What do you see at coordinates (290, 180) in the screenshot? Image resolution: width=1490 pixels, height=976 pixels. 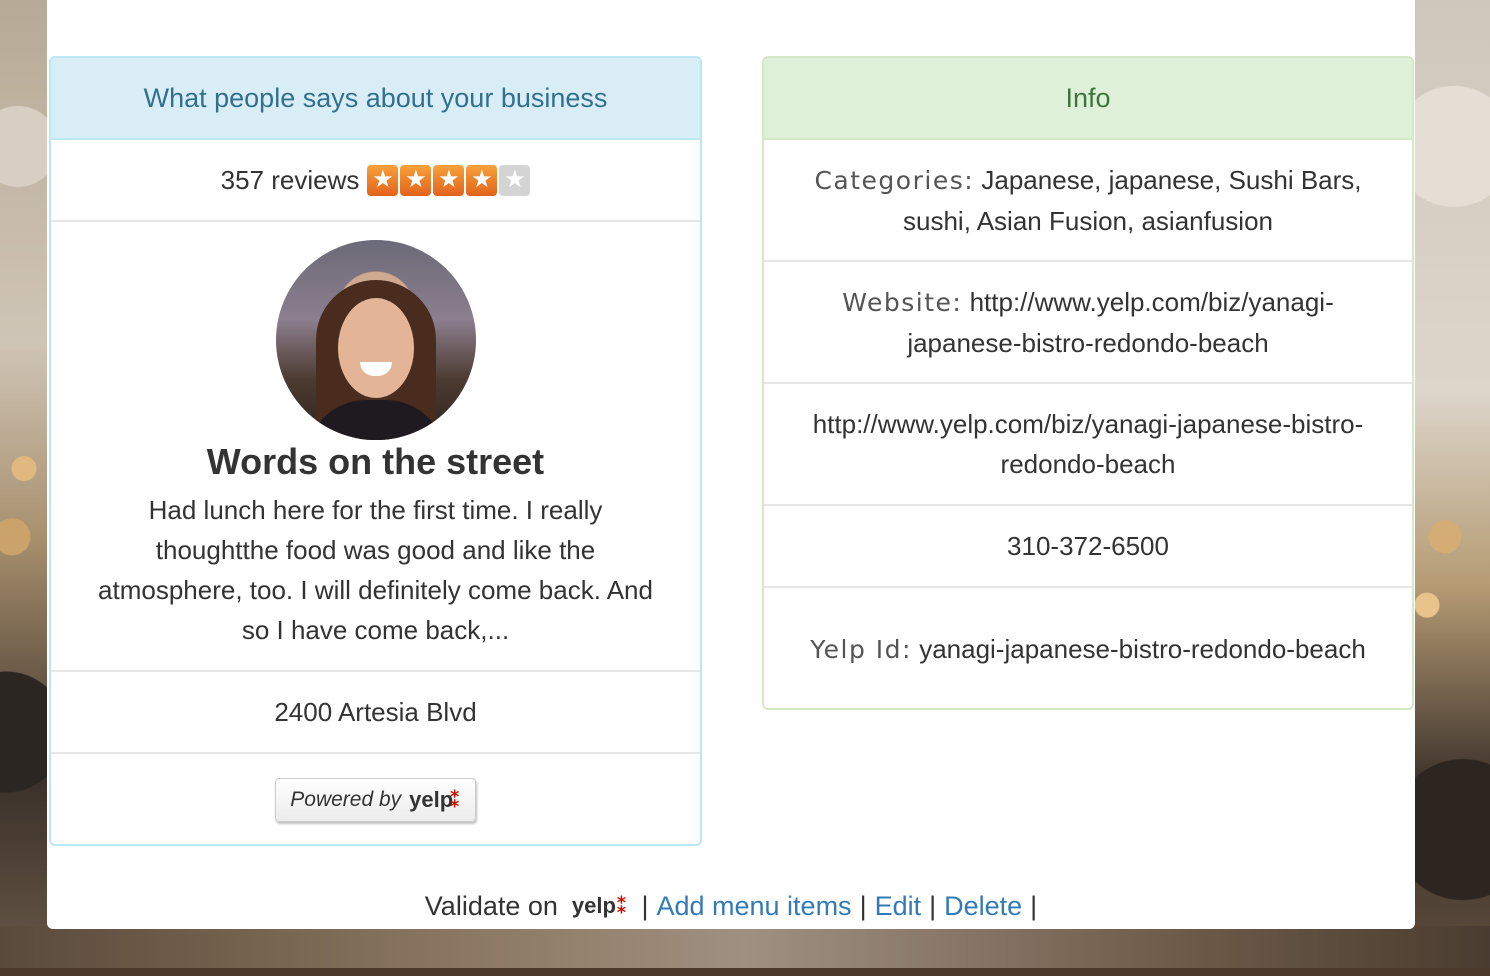 I see `review-count: 357 reviews` at bounding box center [290, 180].